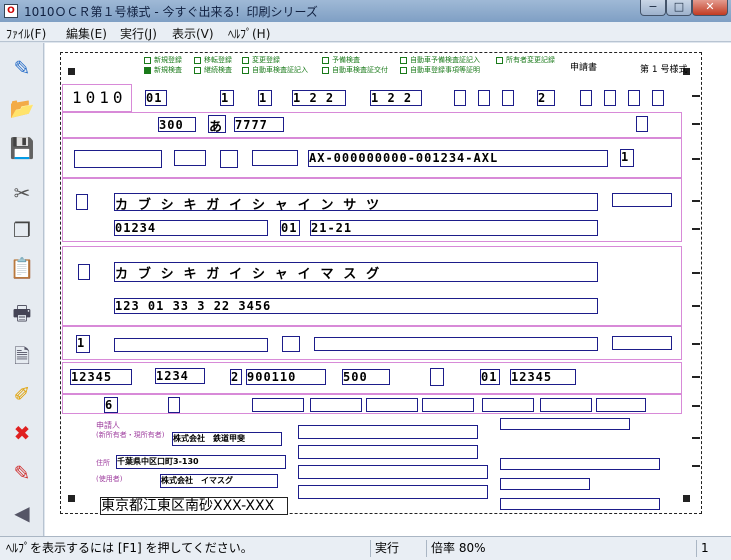 The image size is (731, 560). What do you see at coordinates (191, 228) in the screenshot?
I see `owner-code-field: 01234` at bounding box center [191, 228].